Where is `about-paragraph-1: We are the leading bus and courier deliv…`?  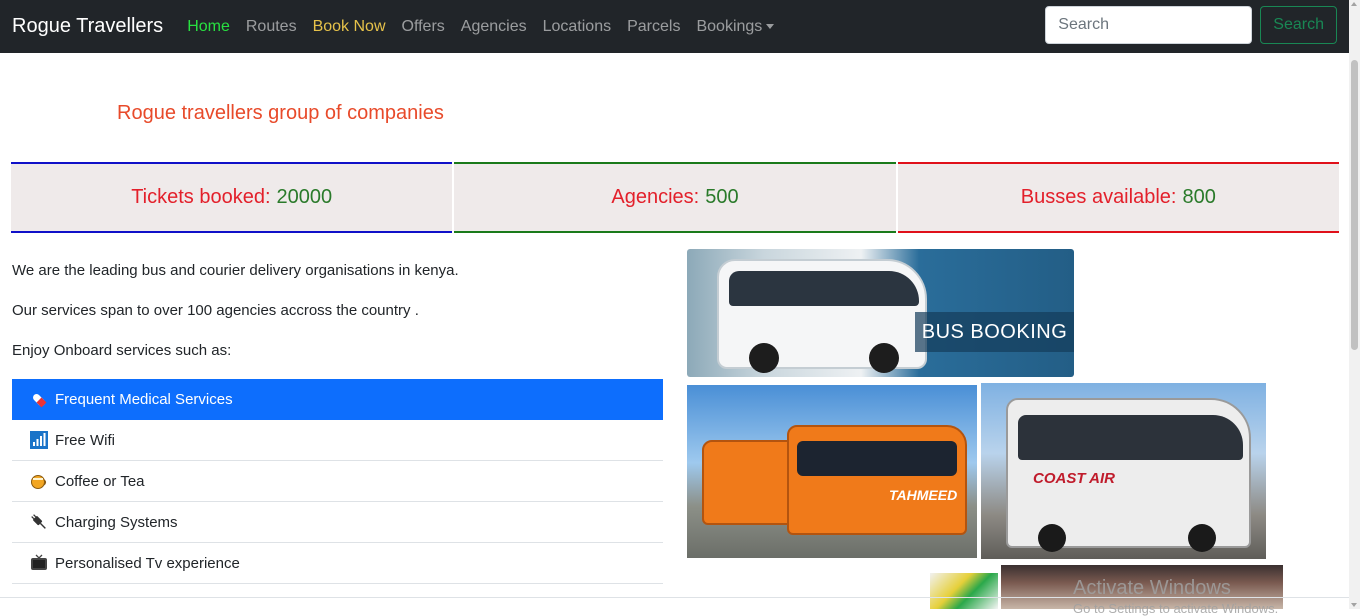 about-paragraph-1: We are the leading bus and courier deliv… is located at coordinates (235, 270).